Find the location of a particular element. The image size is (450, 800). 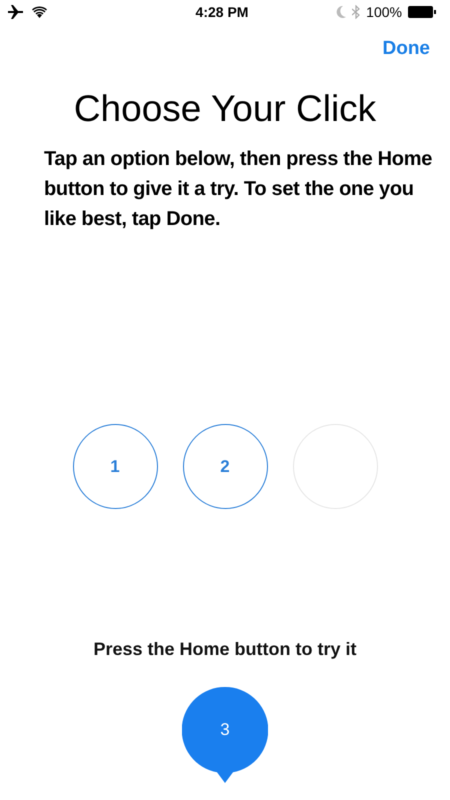

instructions-text: Tap an option below, then press the Home button to give it a try. To set the one you like best, tap Done. is located at coordinates (239, 189).